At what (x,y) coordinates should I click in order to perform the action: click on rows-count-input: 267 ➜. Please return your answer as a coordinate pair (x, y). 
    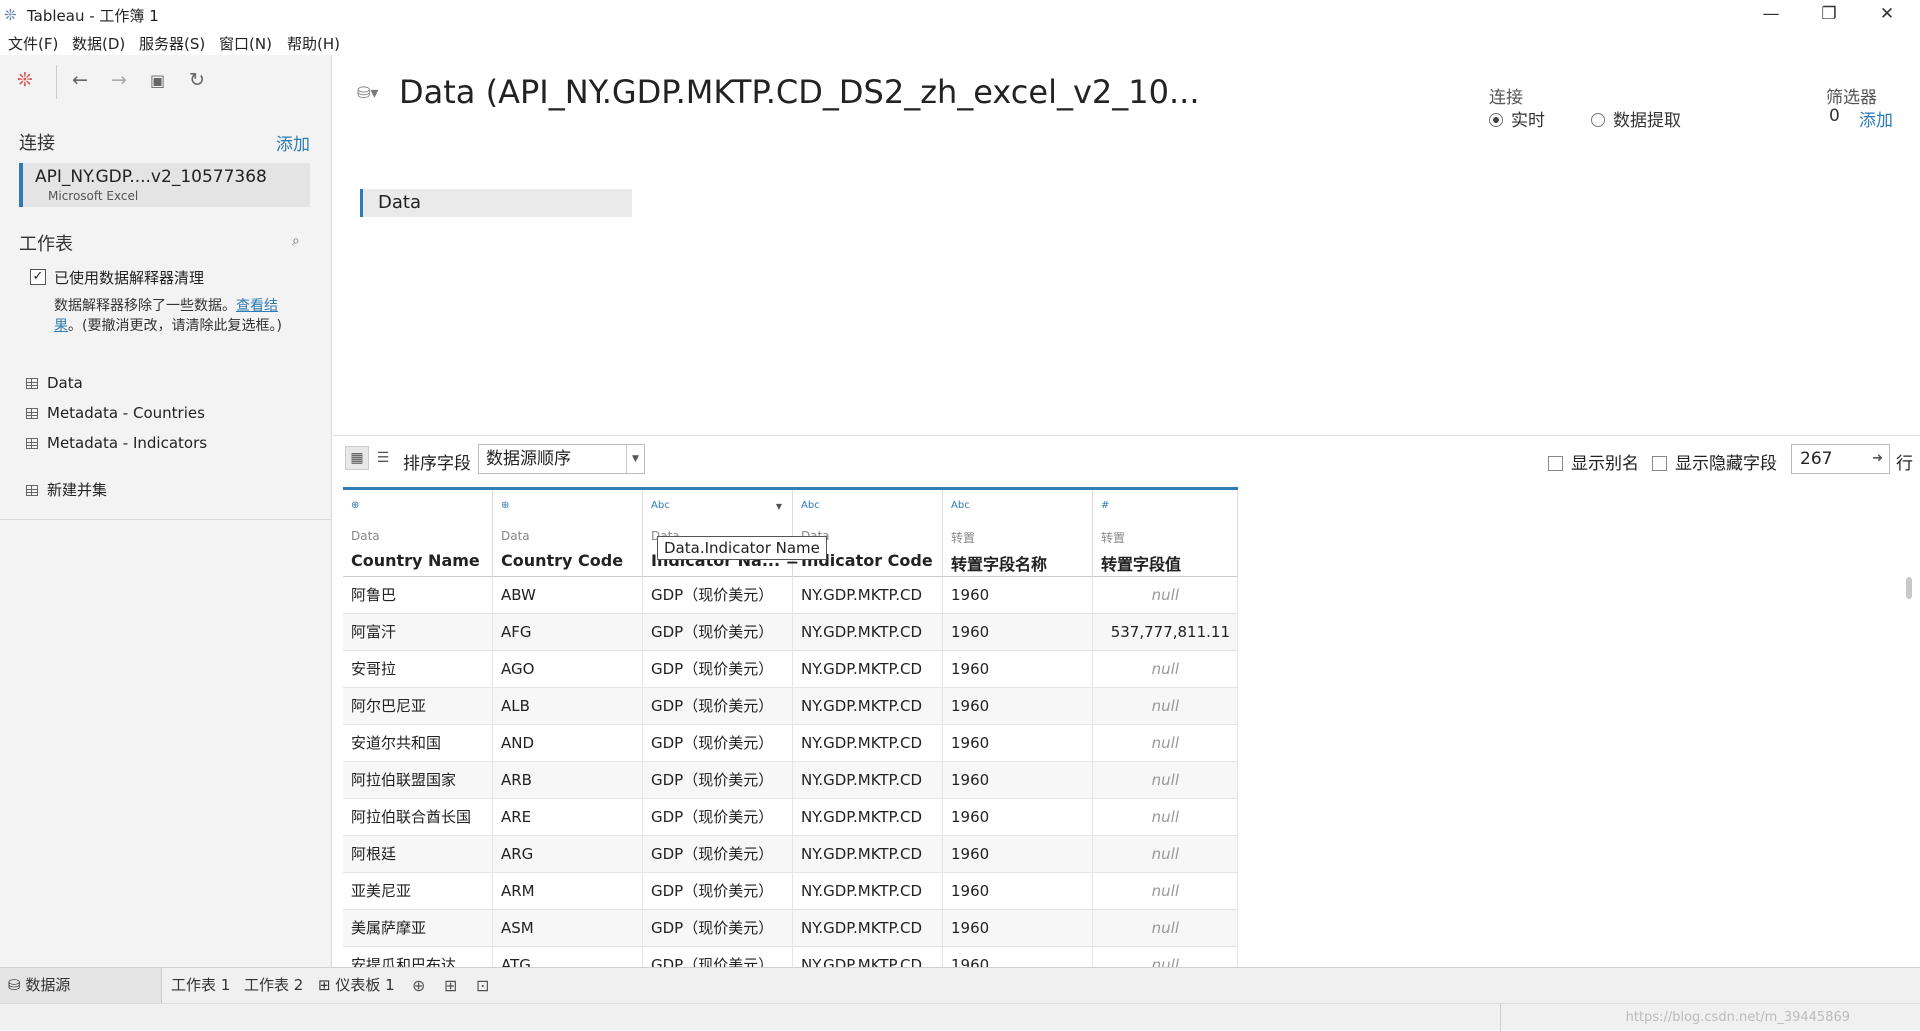
    Looking at the image, I should click on (1840, 459).